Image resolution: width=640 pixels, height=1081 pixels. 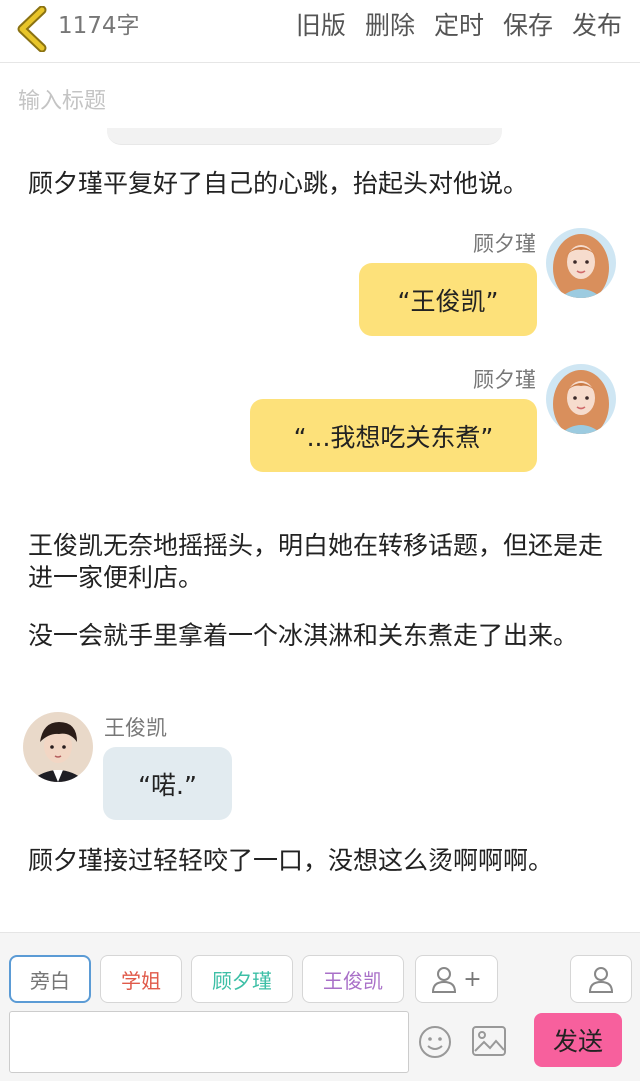 What do you see at coordinates (242, 979) in the screenshot?
I see `role-button-guxijin: 顾夕瑾` at bounding box center [242, 979].